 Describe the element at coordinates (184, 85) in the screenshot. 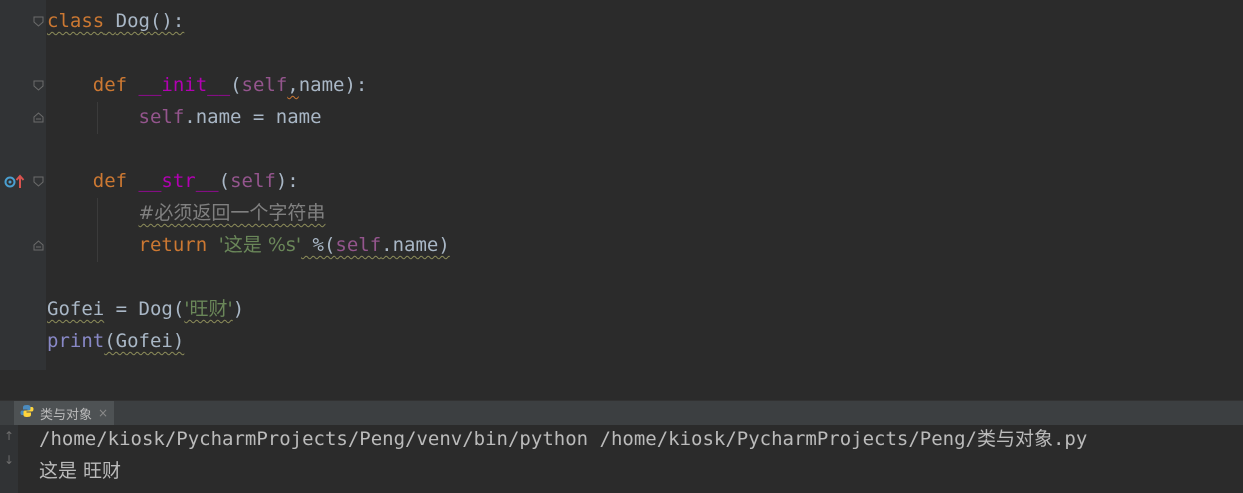

I see `function-name: __init__` at that location.